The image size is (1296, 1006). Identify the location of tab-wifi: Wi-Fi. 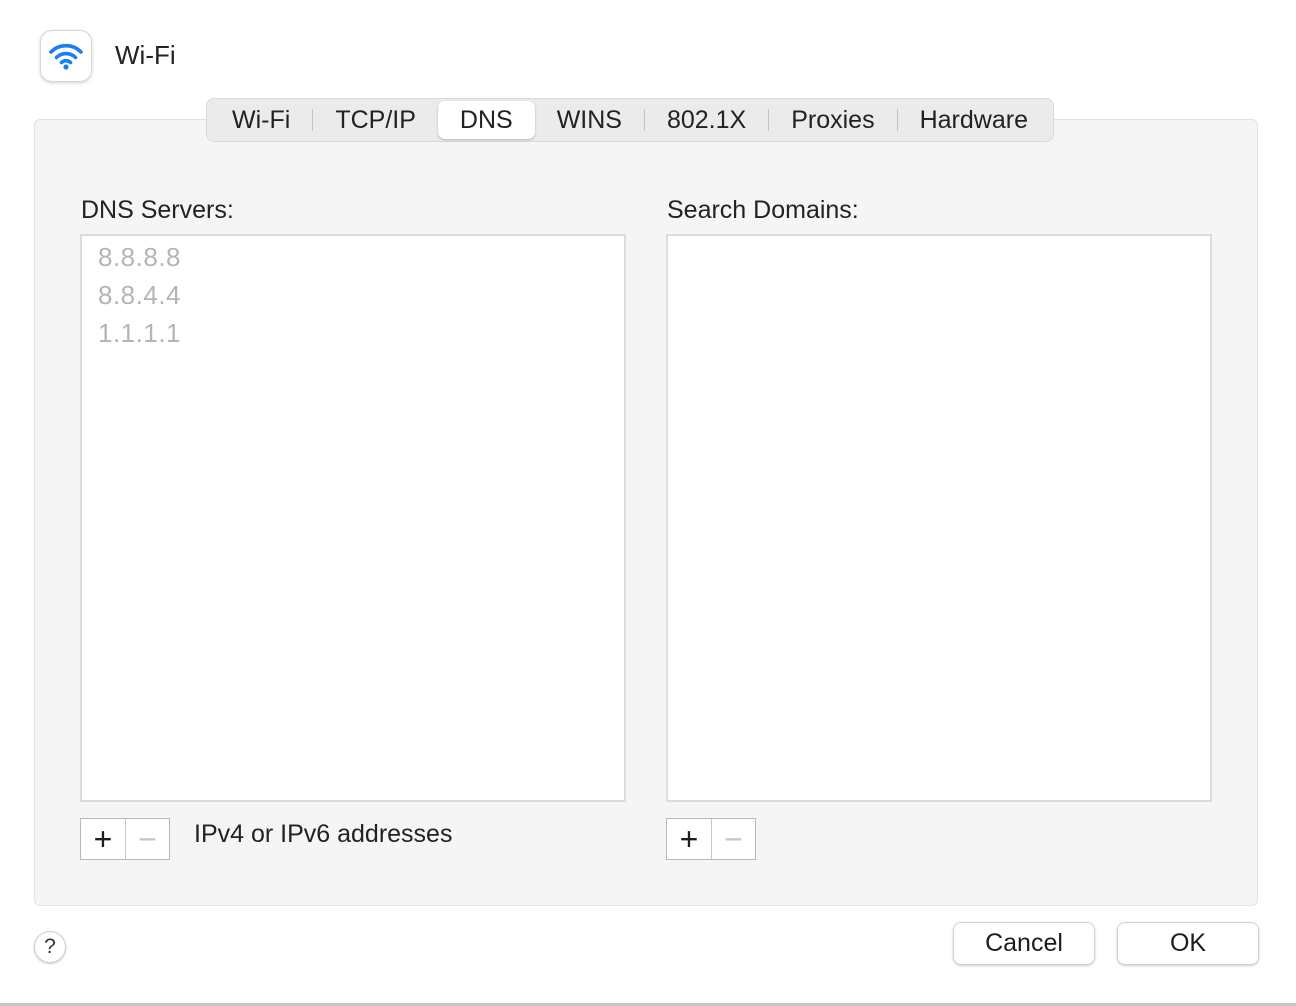
(261, 120).